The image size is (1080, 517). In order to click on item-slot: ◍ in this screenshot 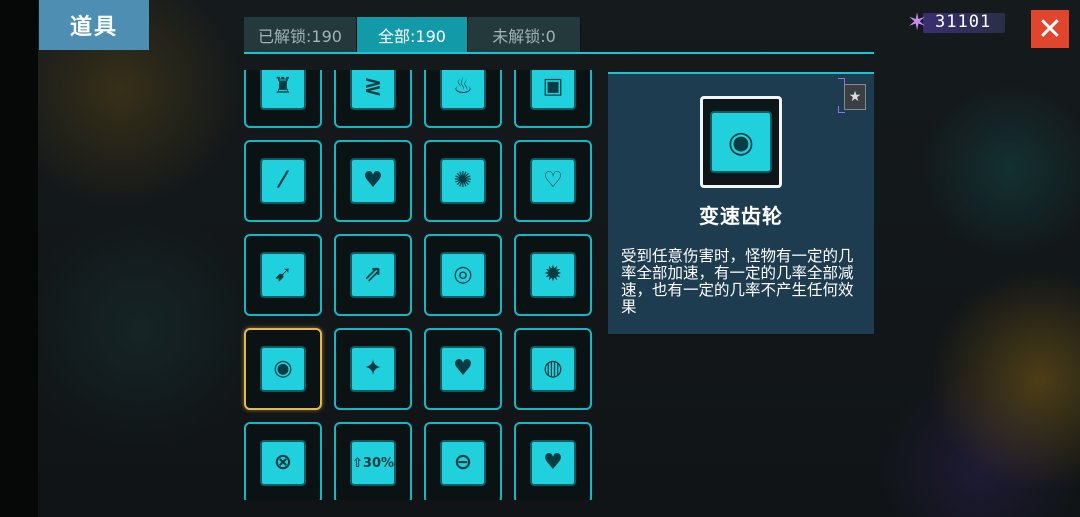, I will do `click(553, 369)`.